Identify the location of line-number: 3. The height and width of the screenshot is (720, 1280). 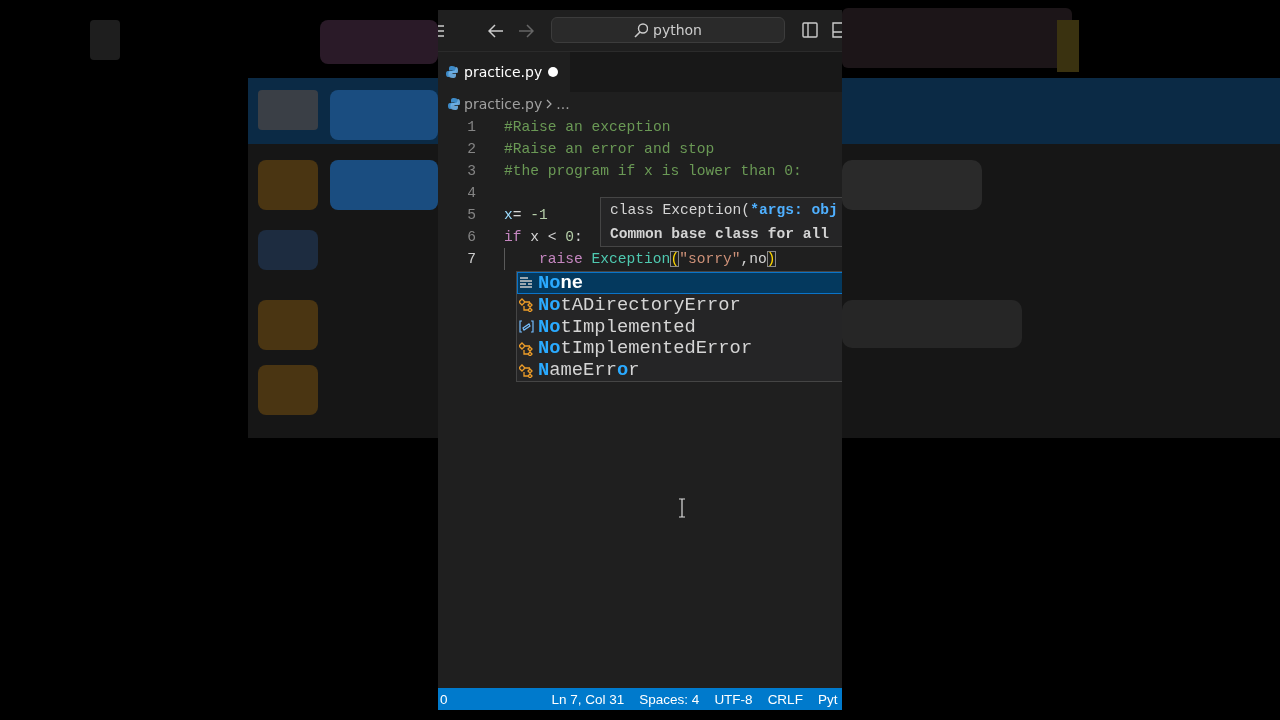
(471, 171).